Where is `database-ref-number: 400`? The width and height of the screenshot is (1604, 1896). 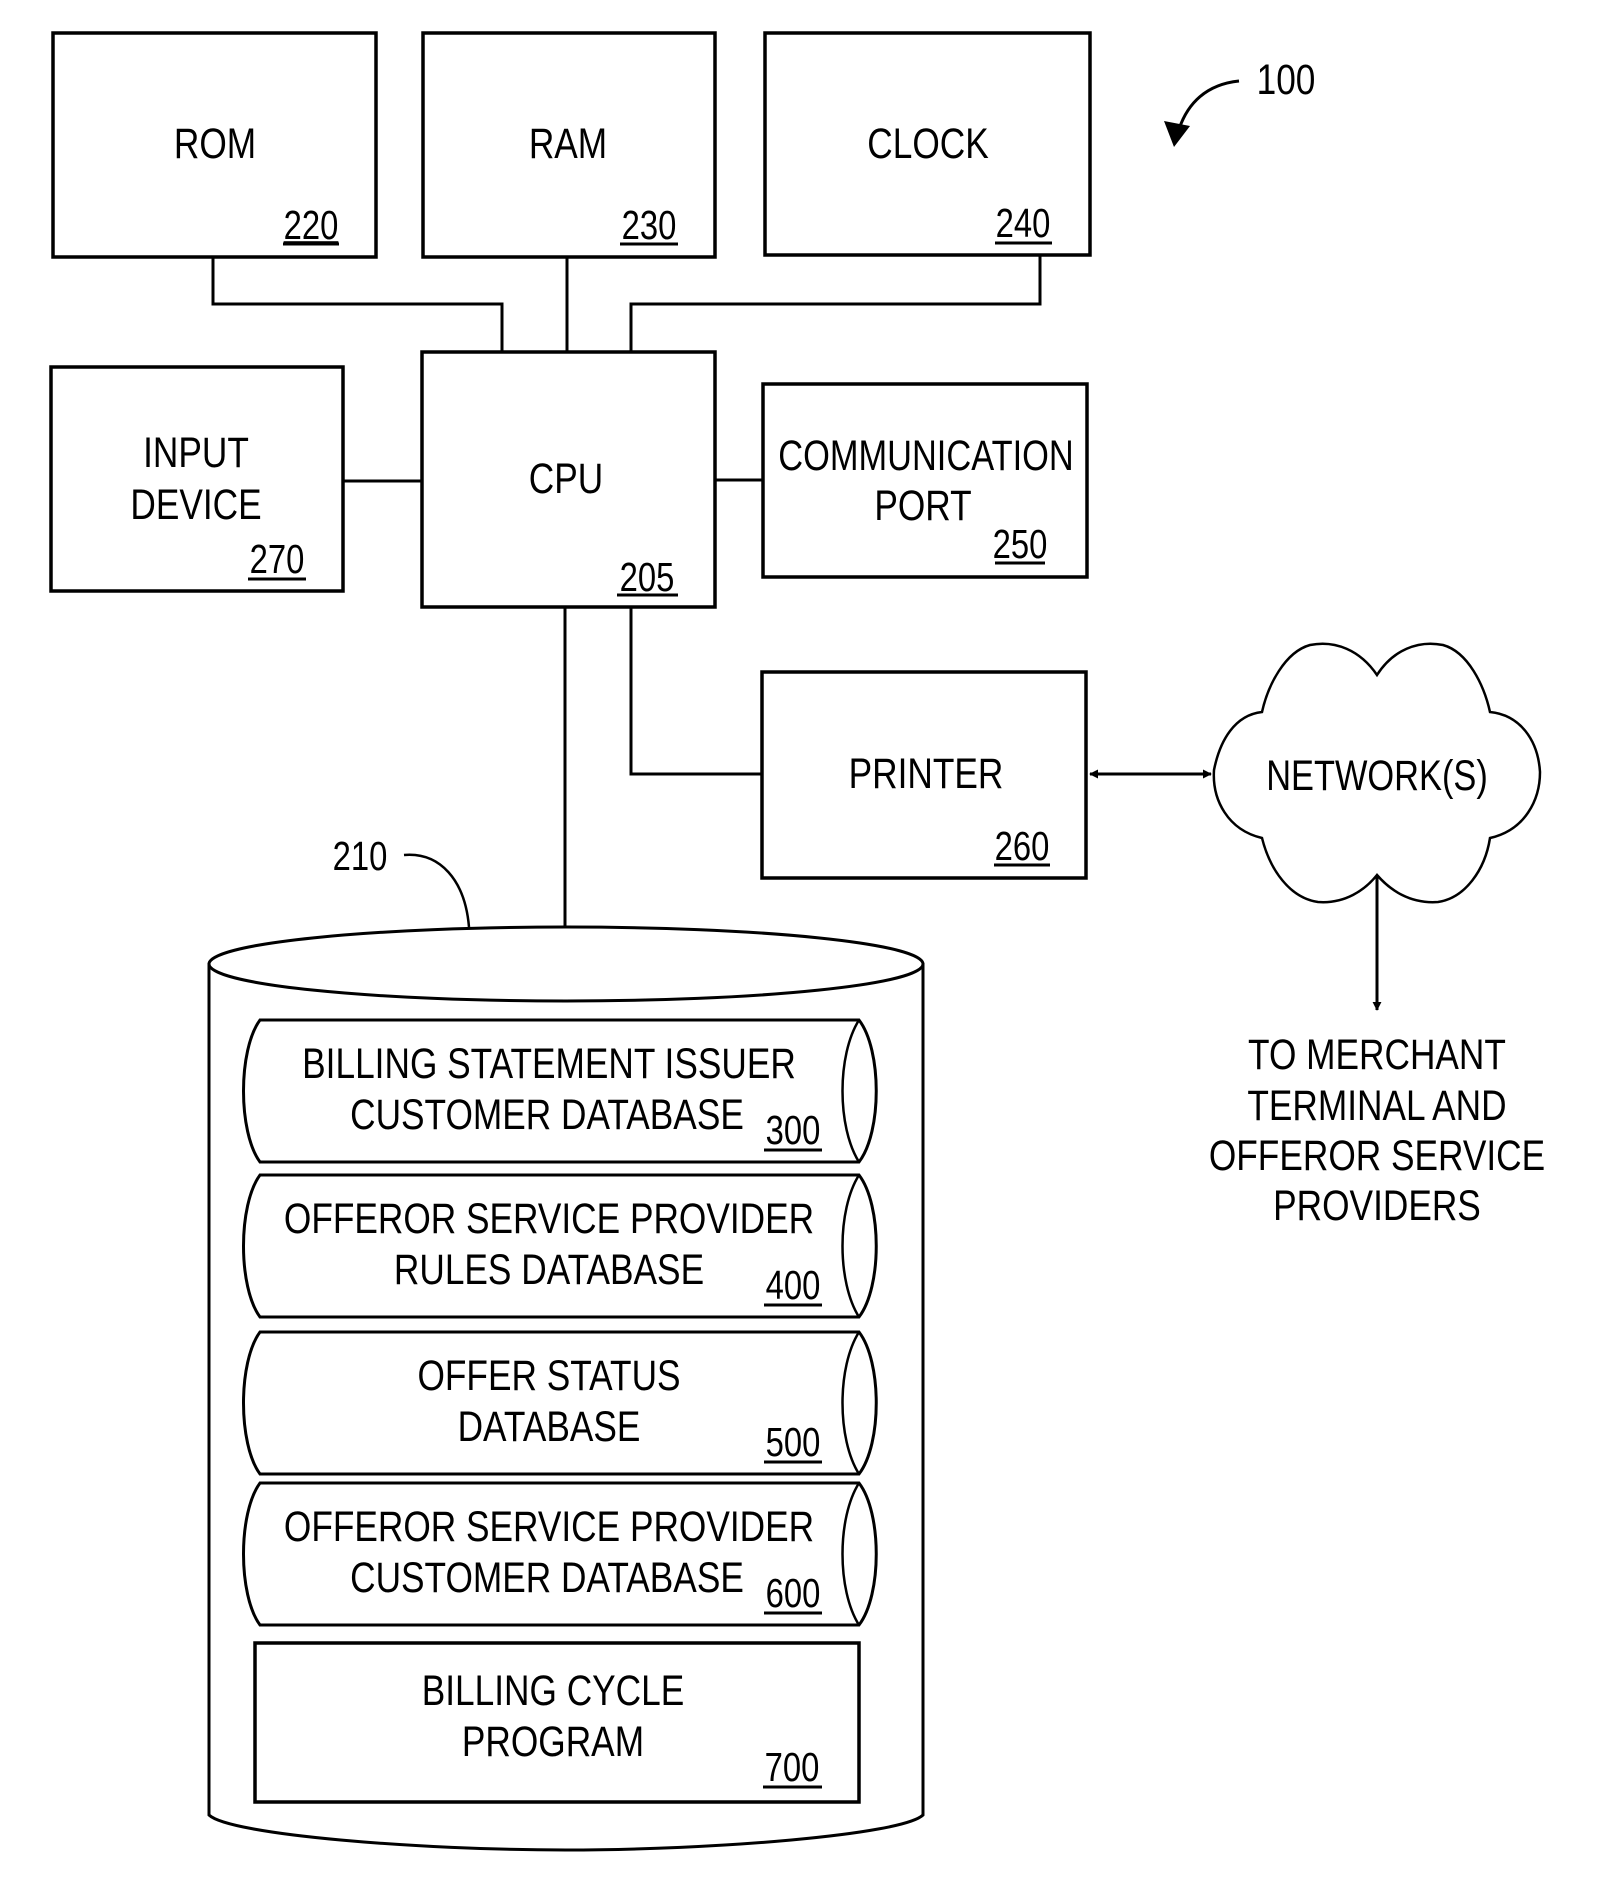 database-ref-number: 400 is located at coordinates (793, 1284).